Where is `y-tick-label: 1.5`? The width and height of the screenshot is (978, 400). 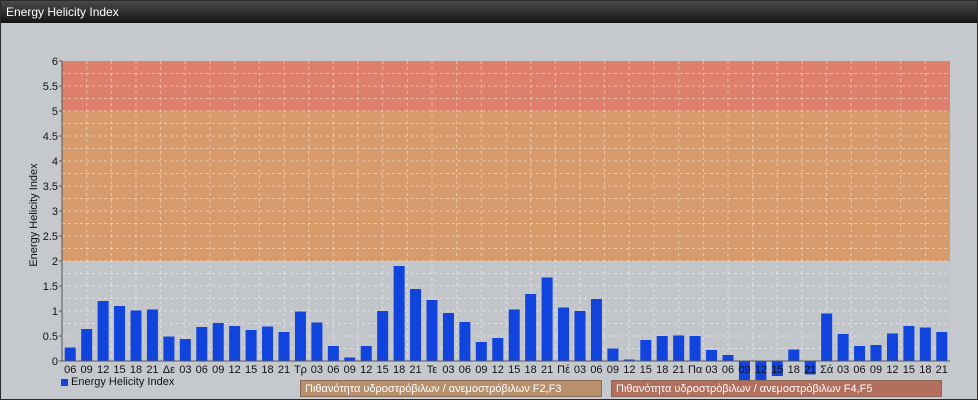
y-tick-label: 1.5 is located at coordinates (50, 287).